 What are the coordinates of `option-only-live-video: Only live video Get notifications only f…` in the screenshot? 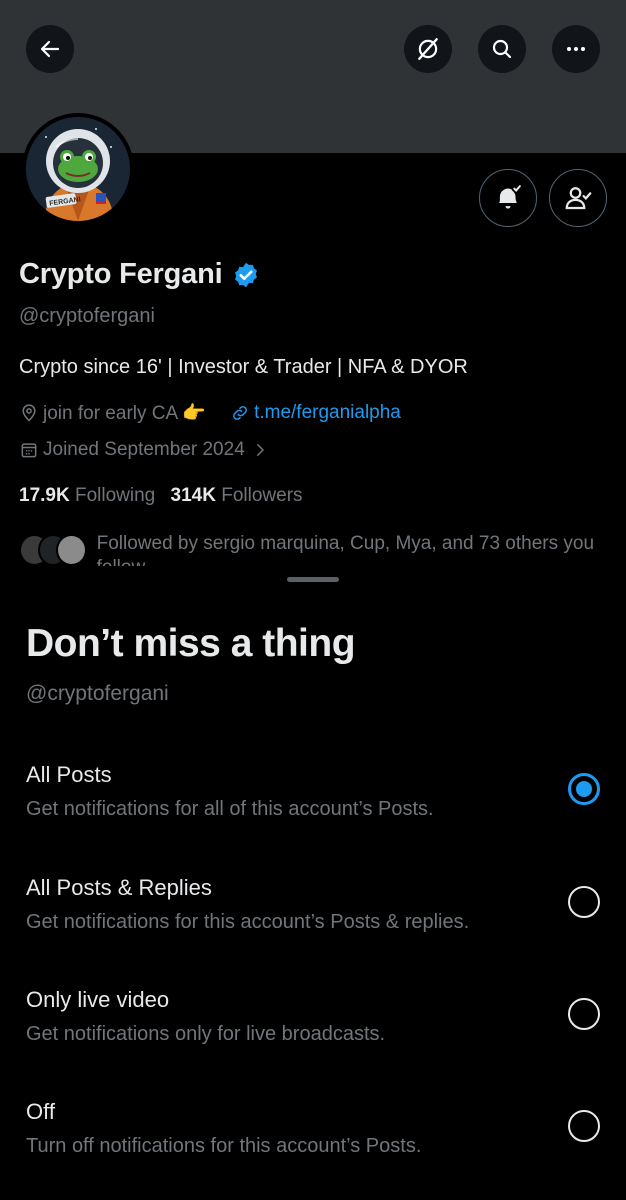 It's located at (313, 1035).